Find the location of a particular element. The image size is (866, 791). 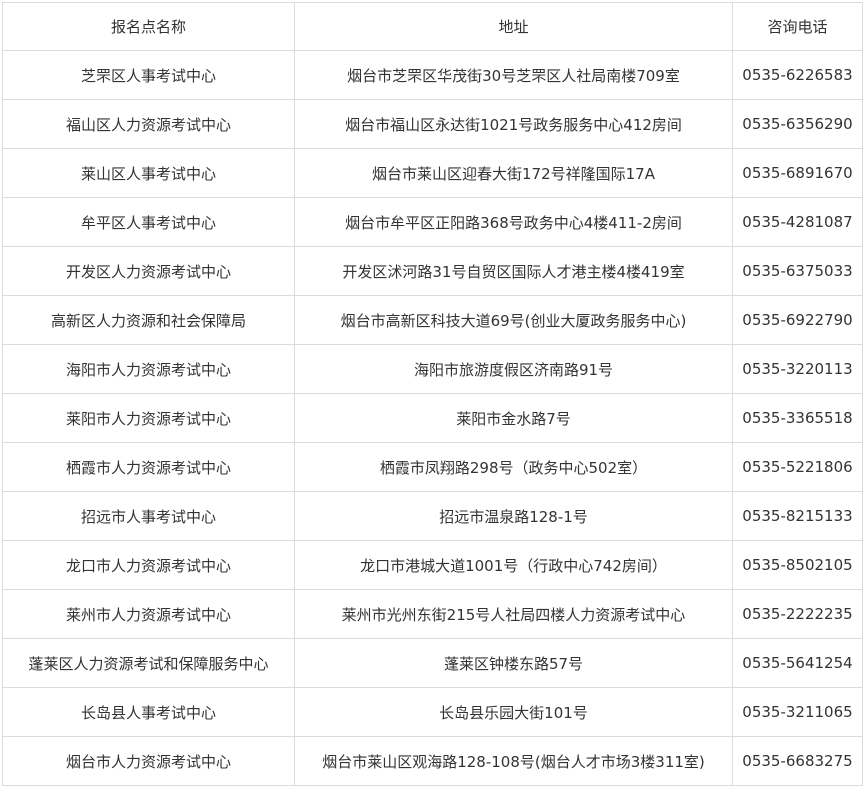

phone-cell: 0535-3211065 is located at coordinates (797, 712).